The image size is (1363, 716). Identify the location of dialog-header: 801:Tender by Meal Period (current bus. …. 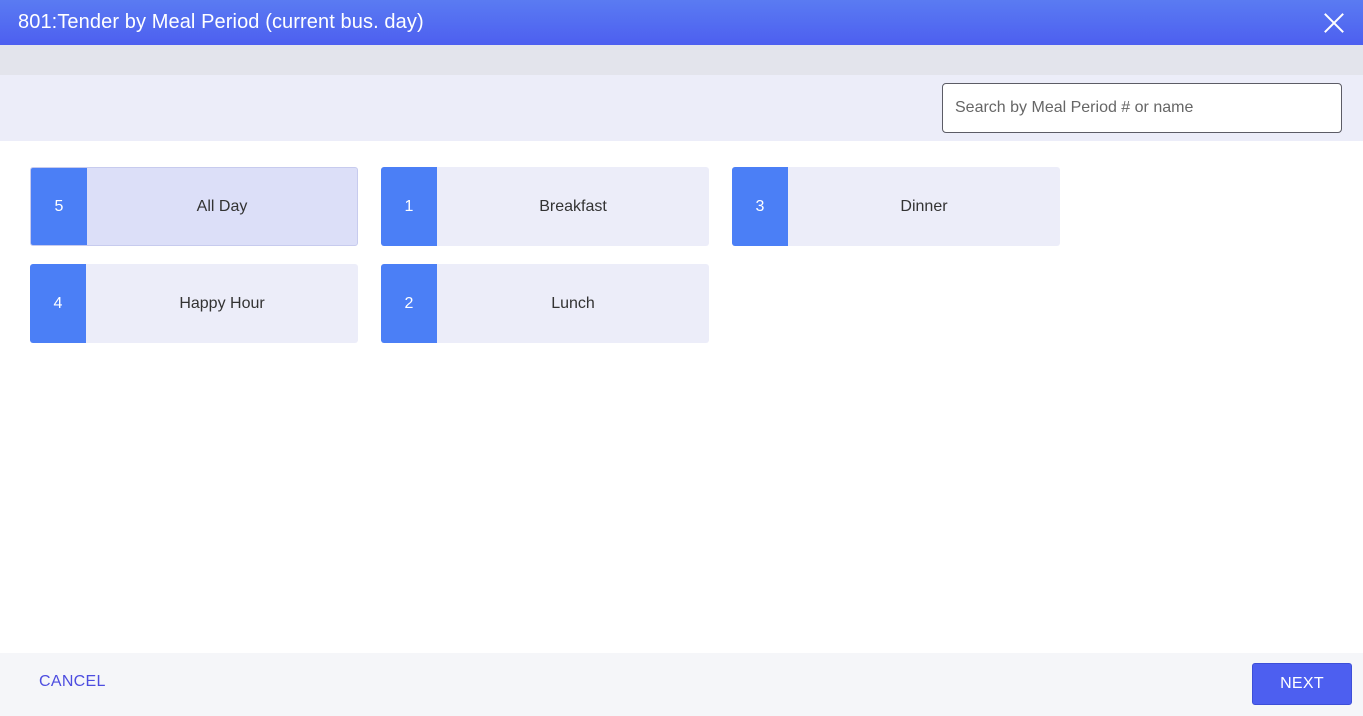
(681, 22).